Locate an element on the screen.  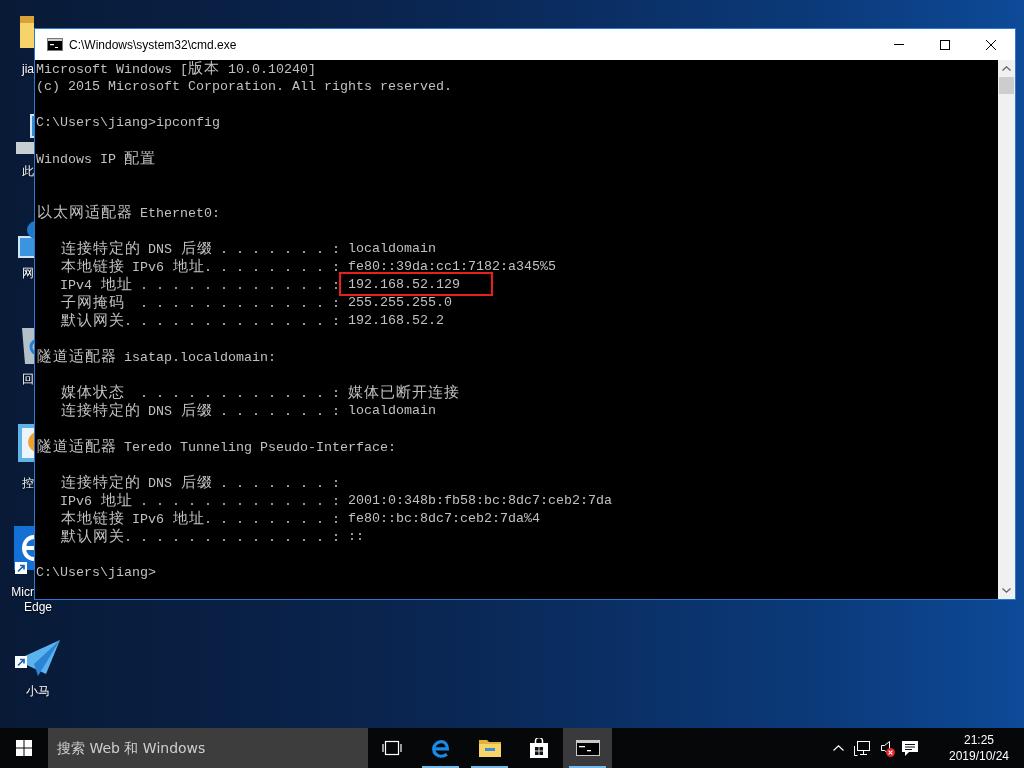
desktop-icon-label: 网 is located at coordinates (28, 273).